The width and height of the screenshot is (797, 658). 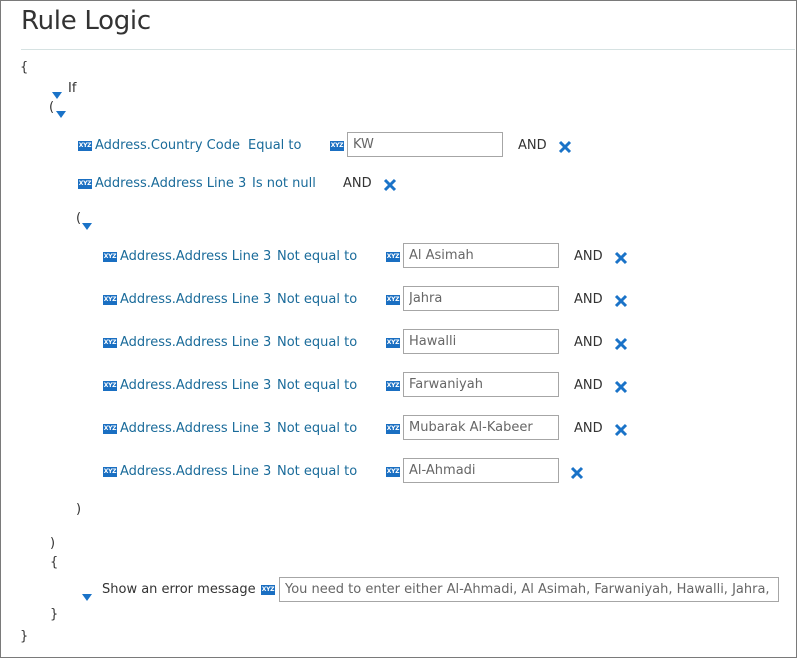 What do you see at coordinates (425, 144) in the screenshot?
I see `condition-value-input` at bounding box center [425, 144].